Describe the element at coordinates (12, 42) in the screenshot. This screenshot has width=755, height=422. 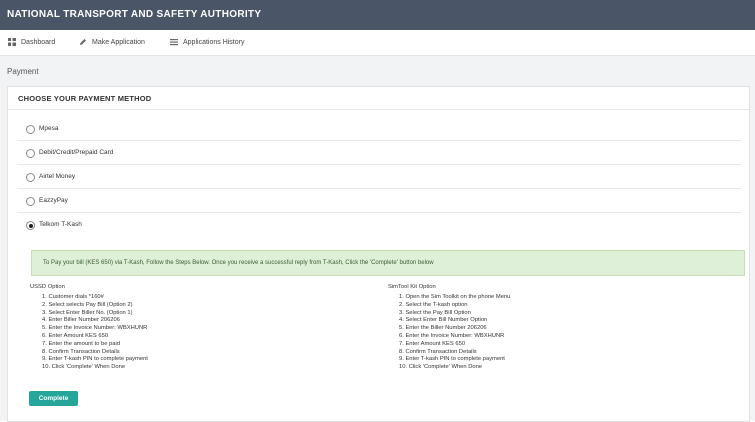
I see `dashboard-icon` at that location.